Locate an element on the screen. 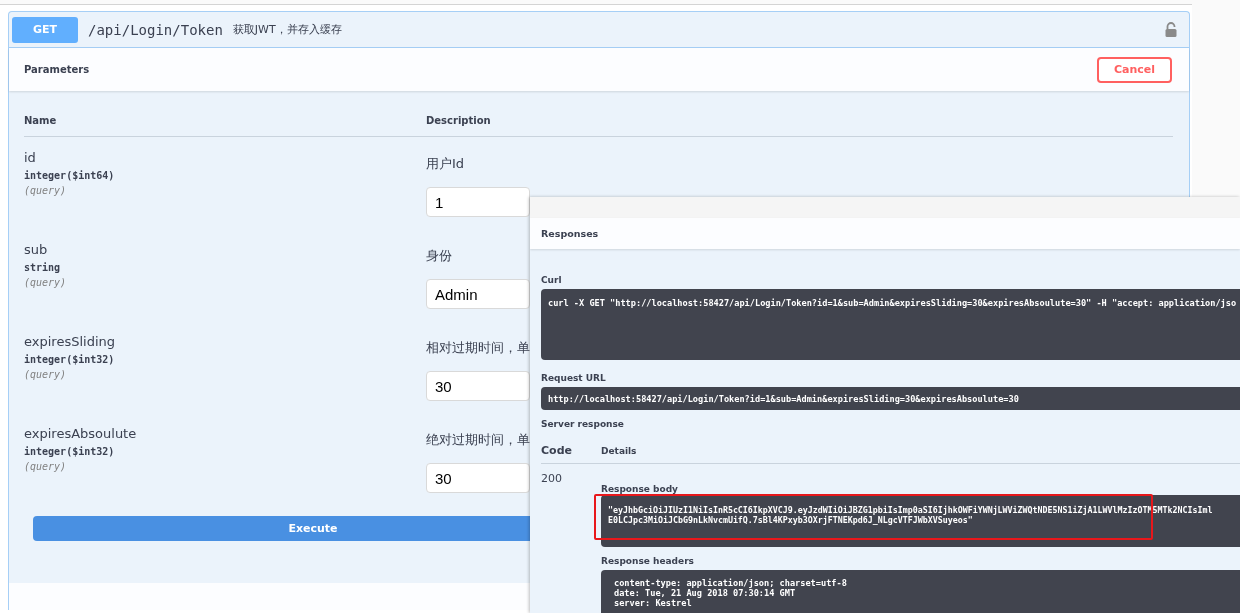  status-code: 200 is located at coordinates (552, 479).